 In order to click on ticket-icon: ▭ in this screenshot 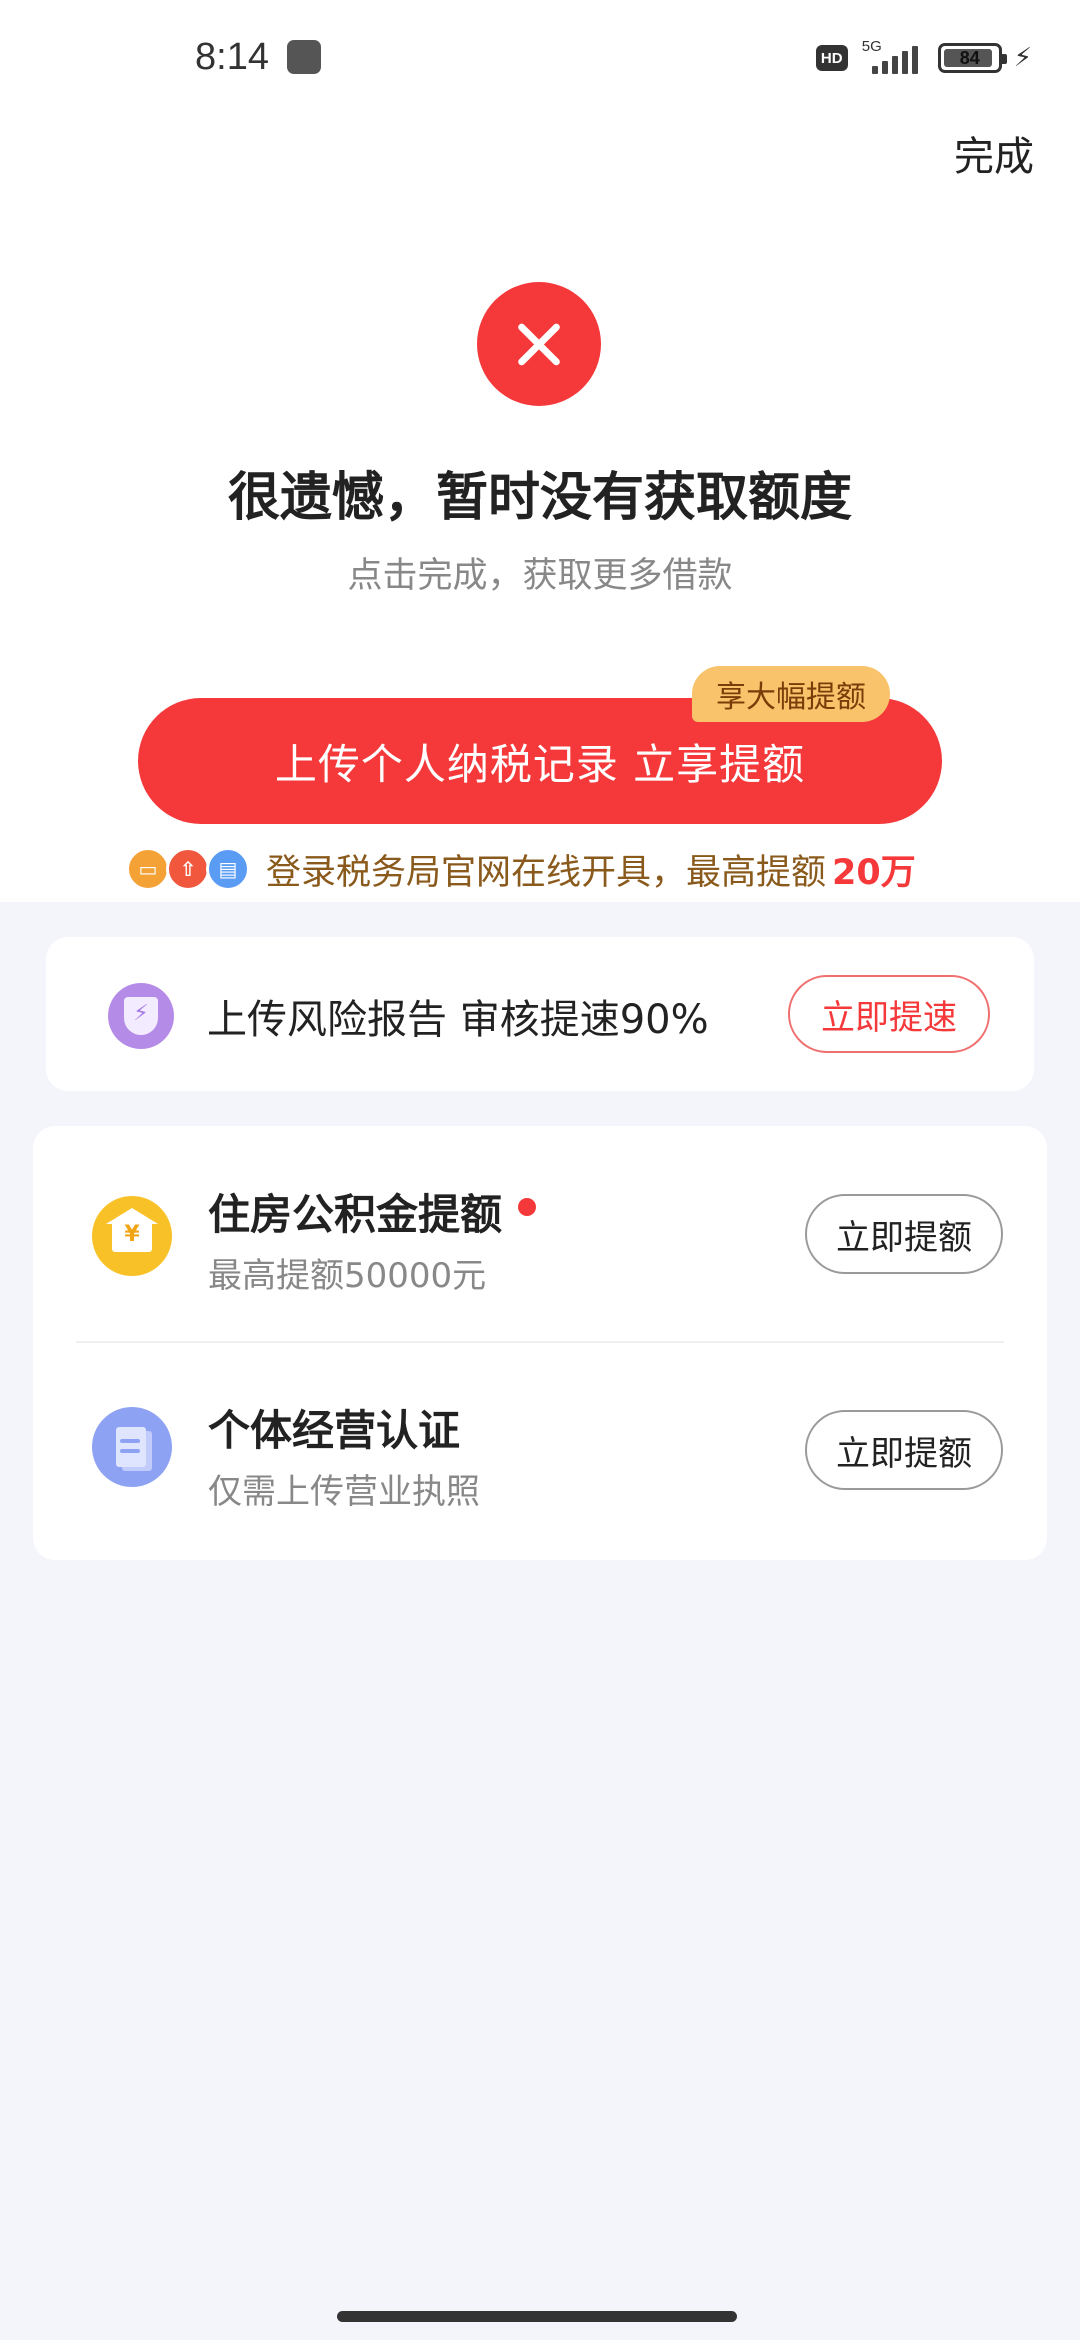, I will do `click(148, 869)`.